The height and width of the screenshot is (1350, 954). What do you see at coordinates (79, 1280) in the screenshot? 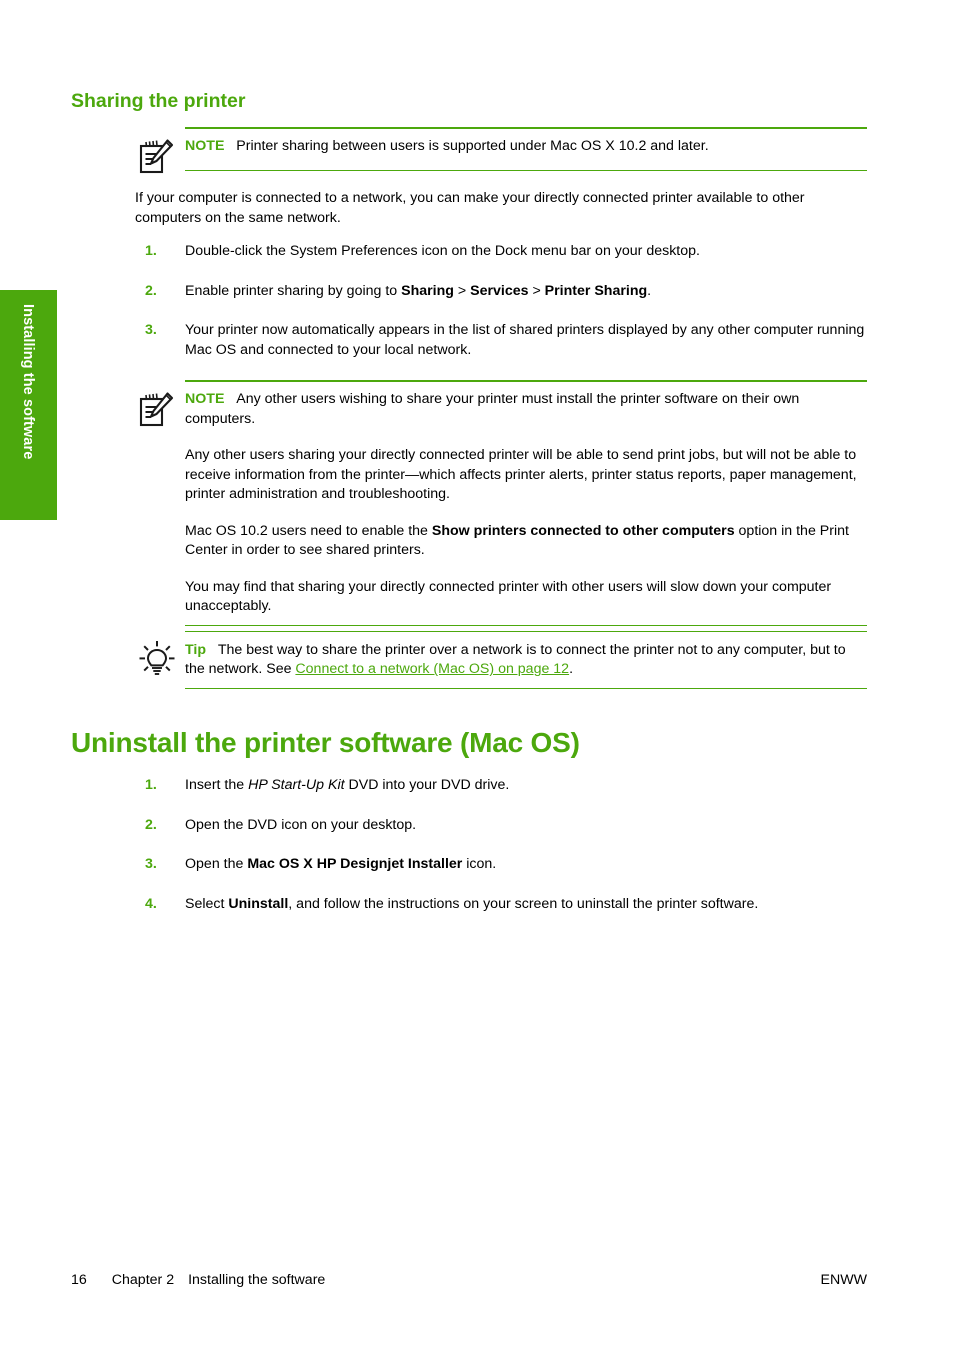
I see `footer-page-number: 16` at bounding box center [79, 1280].